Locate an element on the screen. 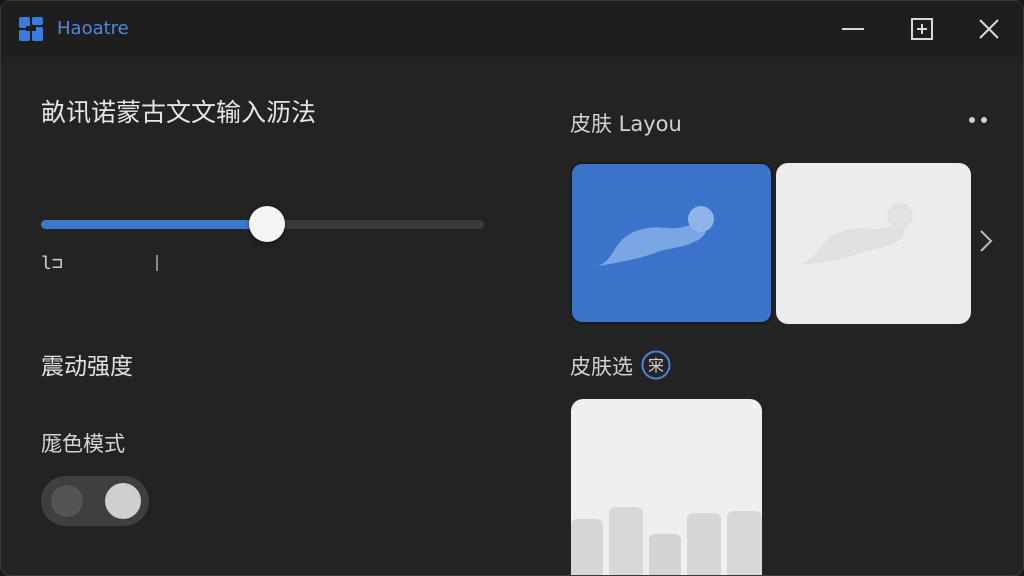 Image resolution: width=1024 pixels, height=576 pixels. toggle-knob is located at coordinates (123, 501).